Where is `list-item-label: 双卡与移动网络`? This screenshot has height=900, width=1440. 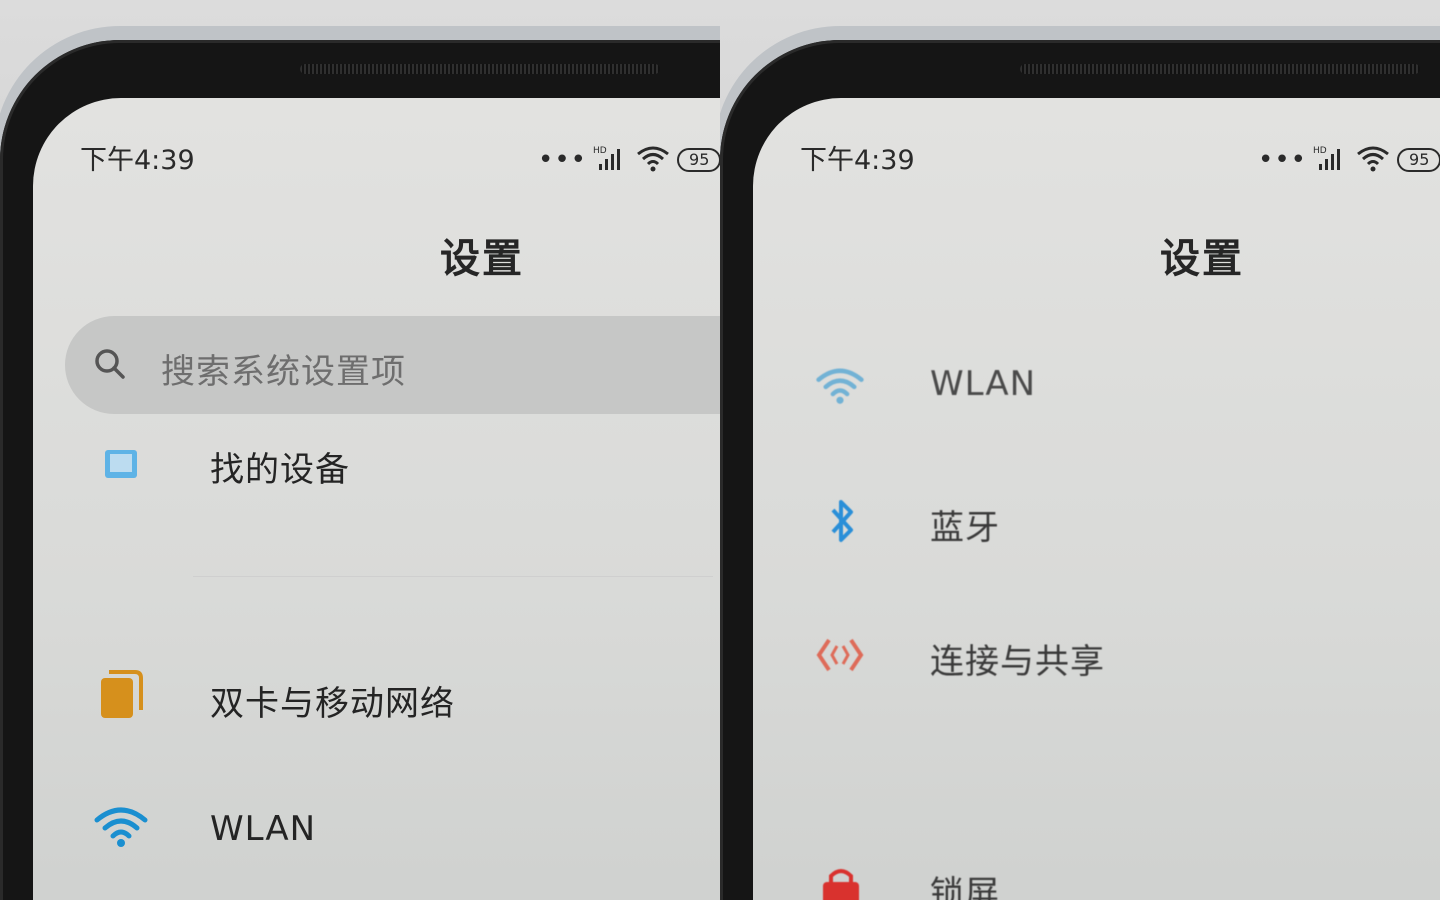 list-item-label: 双卡与移动网络 is located at coordinates (332, 704).